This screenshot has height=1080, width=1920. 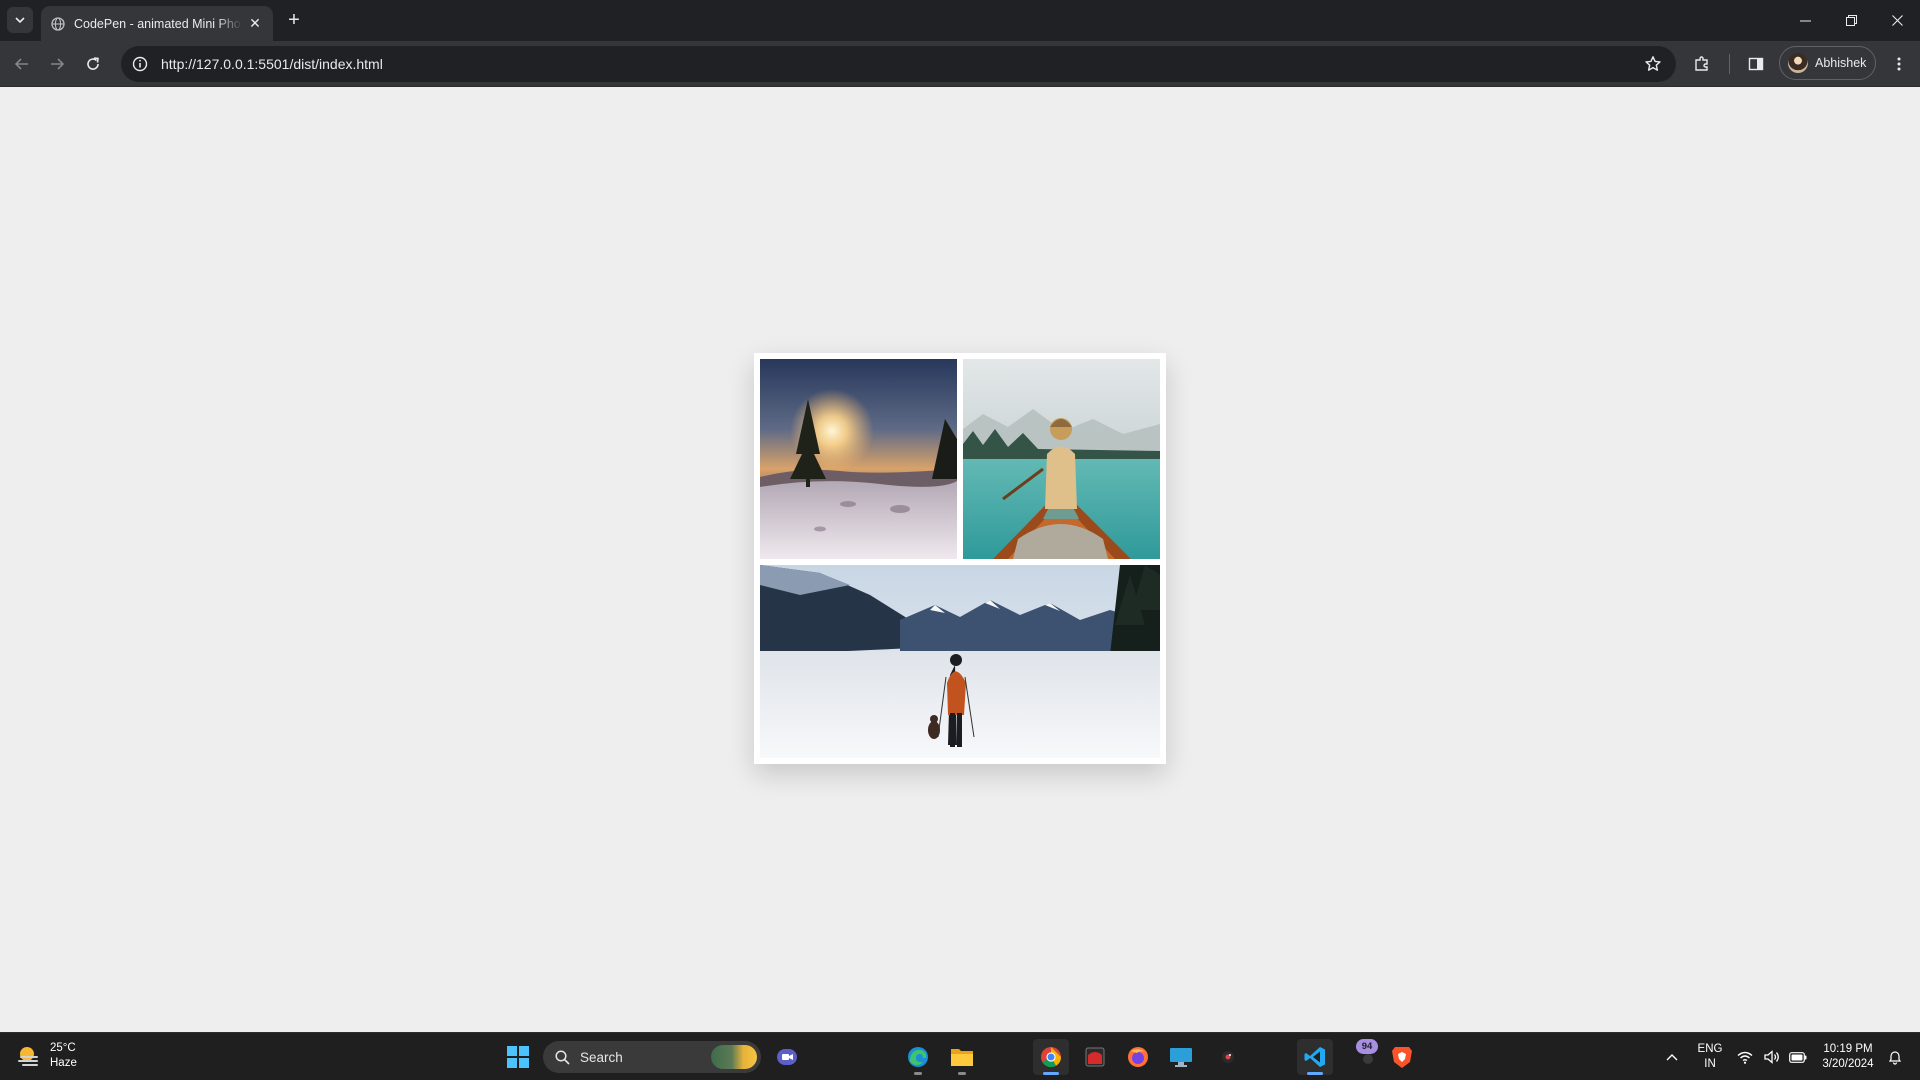 I want to click on weather-description: Haze, so click(x=63, y=1063).